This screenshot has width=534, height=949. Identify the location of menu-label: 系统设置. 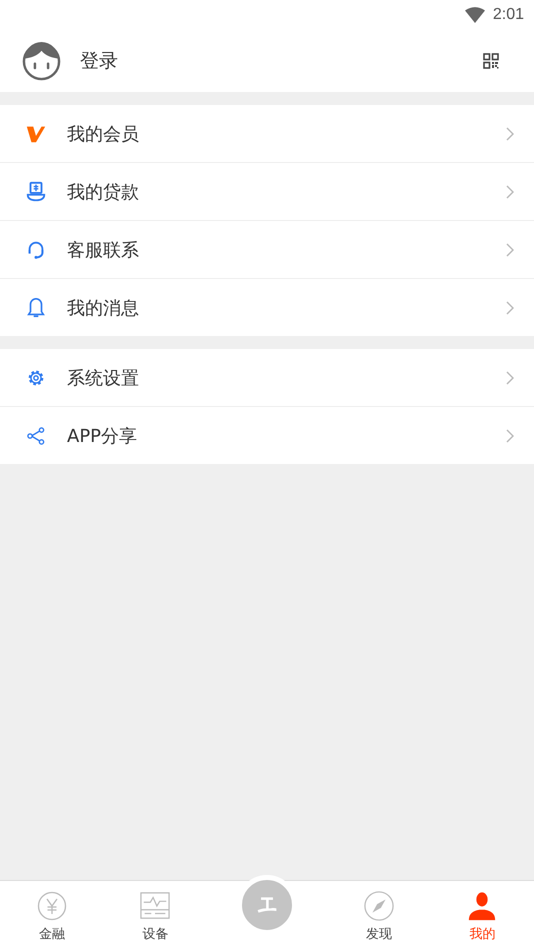
(103, 378).